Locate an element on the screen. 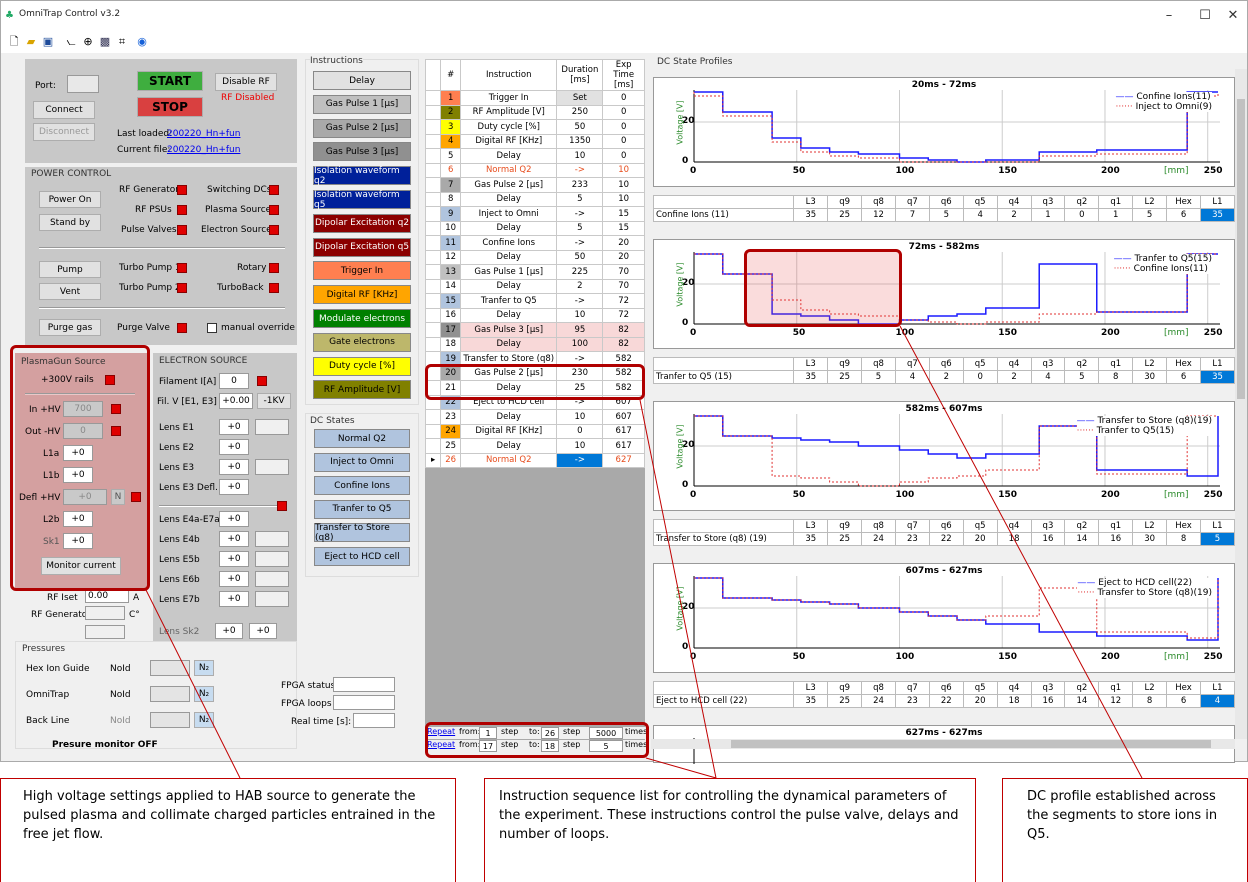 This screenshot has height=882, width=1248. row-duration: 5 is located at coordinates (580, 228).